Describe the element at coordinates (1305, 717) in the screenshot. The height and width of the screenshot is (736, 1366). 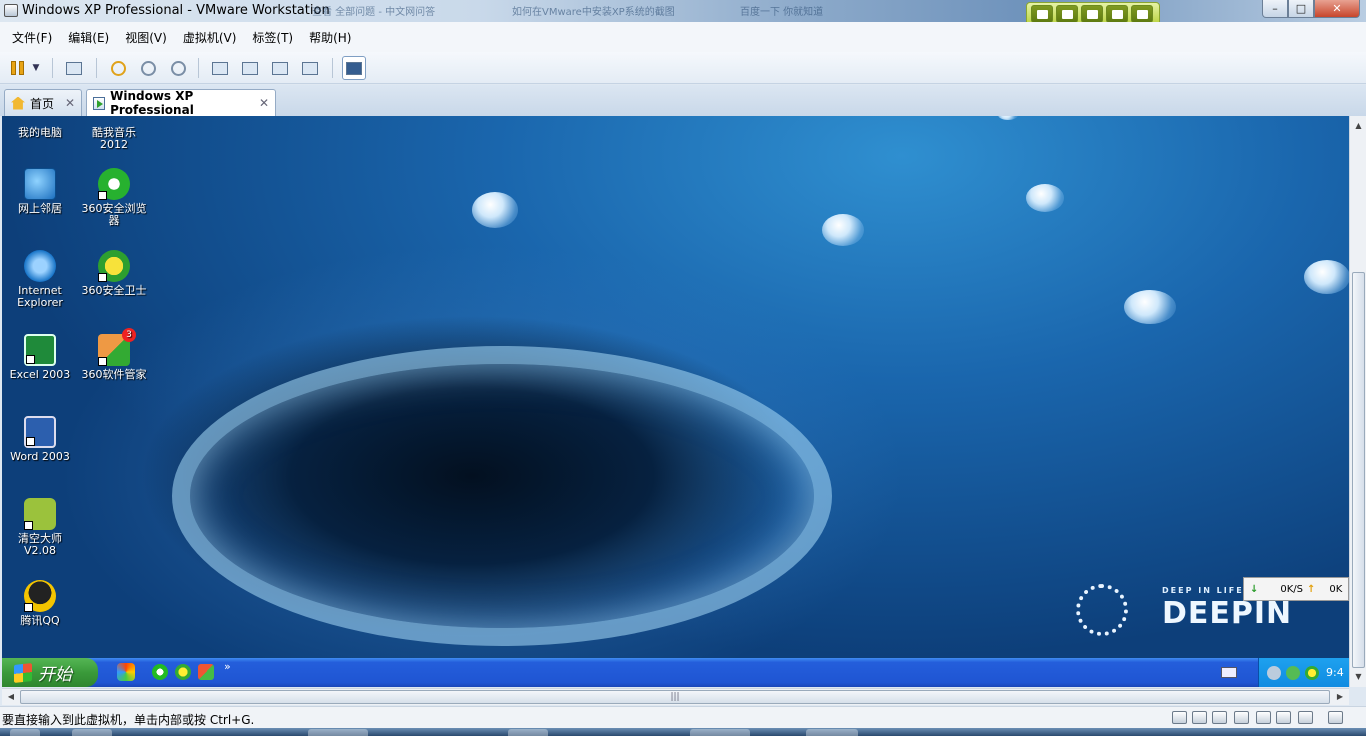
I see `usb-icon` at that location.